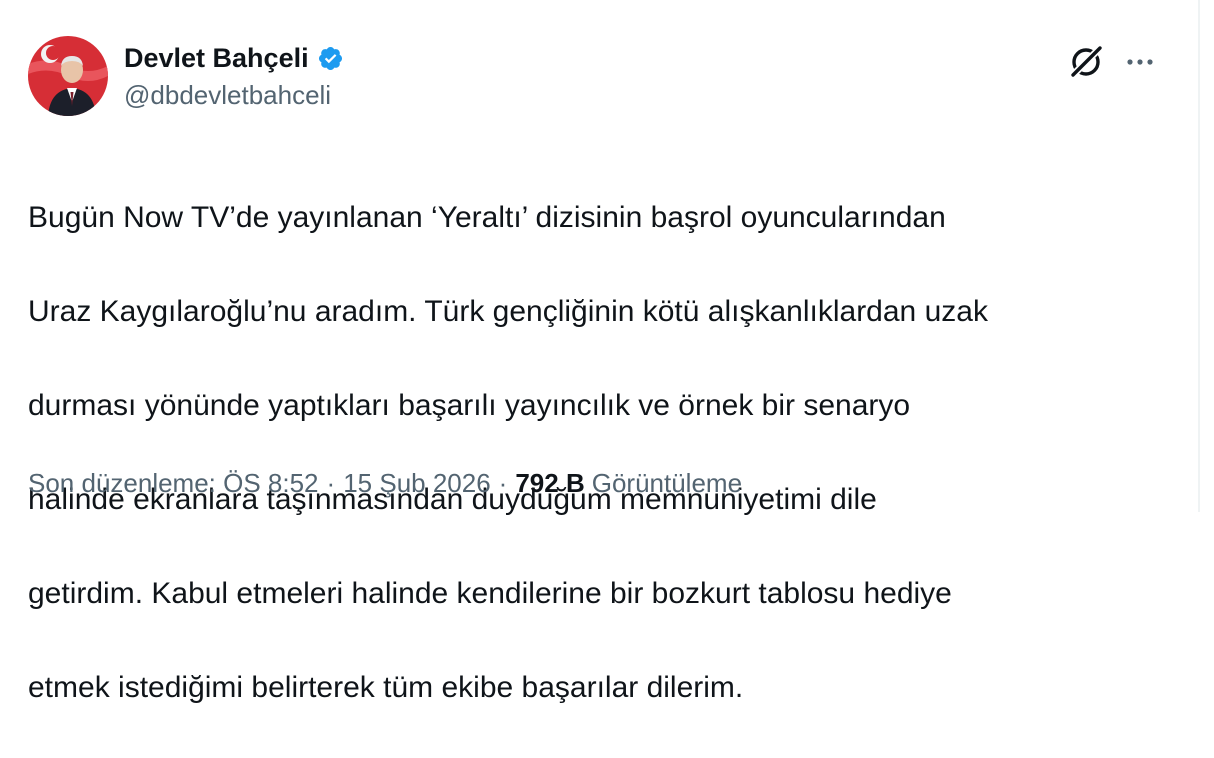 This screenshot has width=1214, height=758. Describe the element at coordinates (227, 95) in the screenshot. I see `author-handle: @dbdevletbahceli` at that location.